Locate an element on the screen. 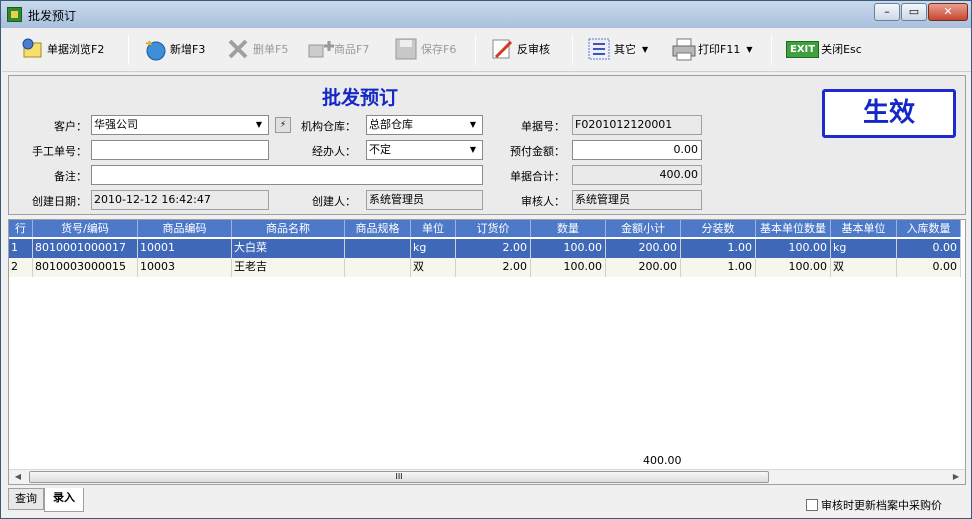 The height and width of the screenshot is (519, 972). horizontal-scrollbar: ◀ III ▶ is located at coordinates (487, 476).